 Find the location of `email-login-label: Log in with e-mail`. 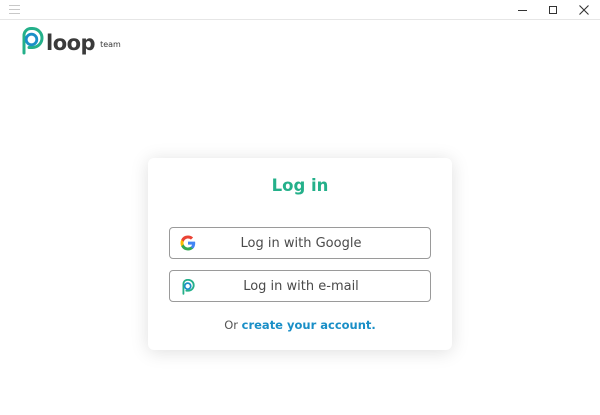

email-login-label: Log in with e-mail is located at coordinates (301, 286).